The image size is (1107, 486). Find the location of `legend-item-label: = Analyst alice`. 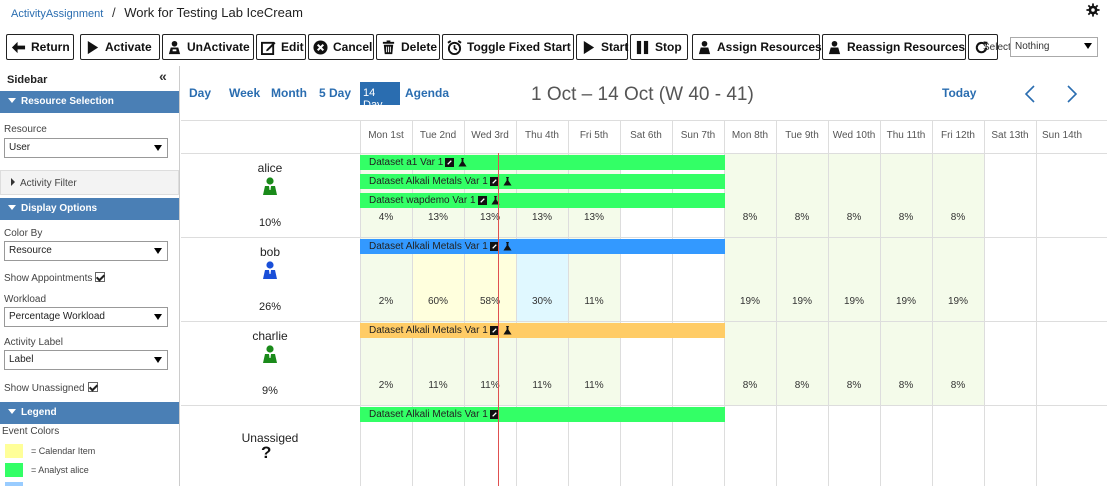

legend-item-label: = Analyst alice is located at coordinates (60, 470).